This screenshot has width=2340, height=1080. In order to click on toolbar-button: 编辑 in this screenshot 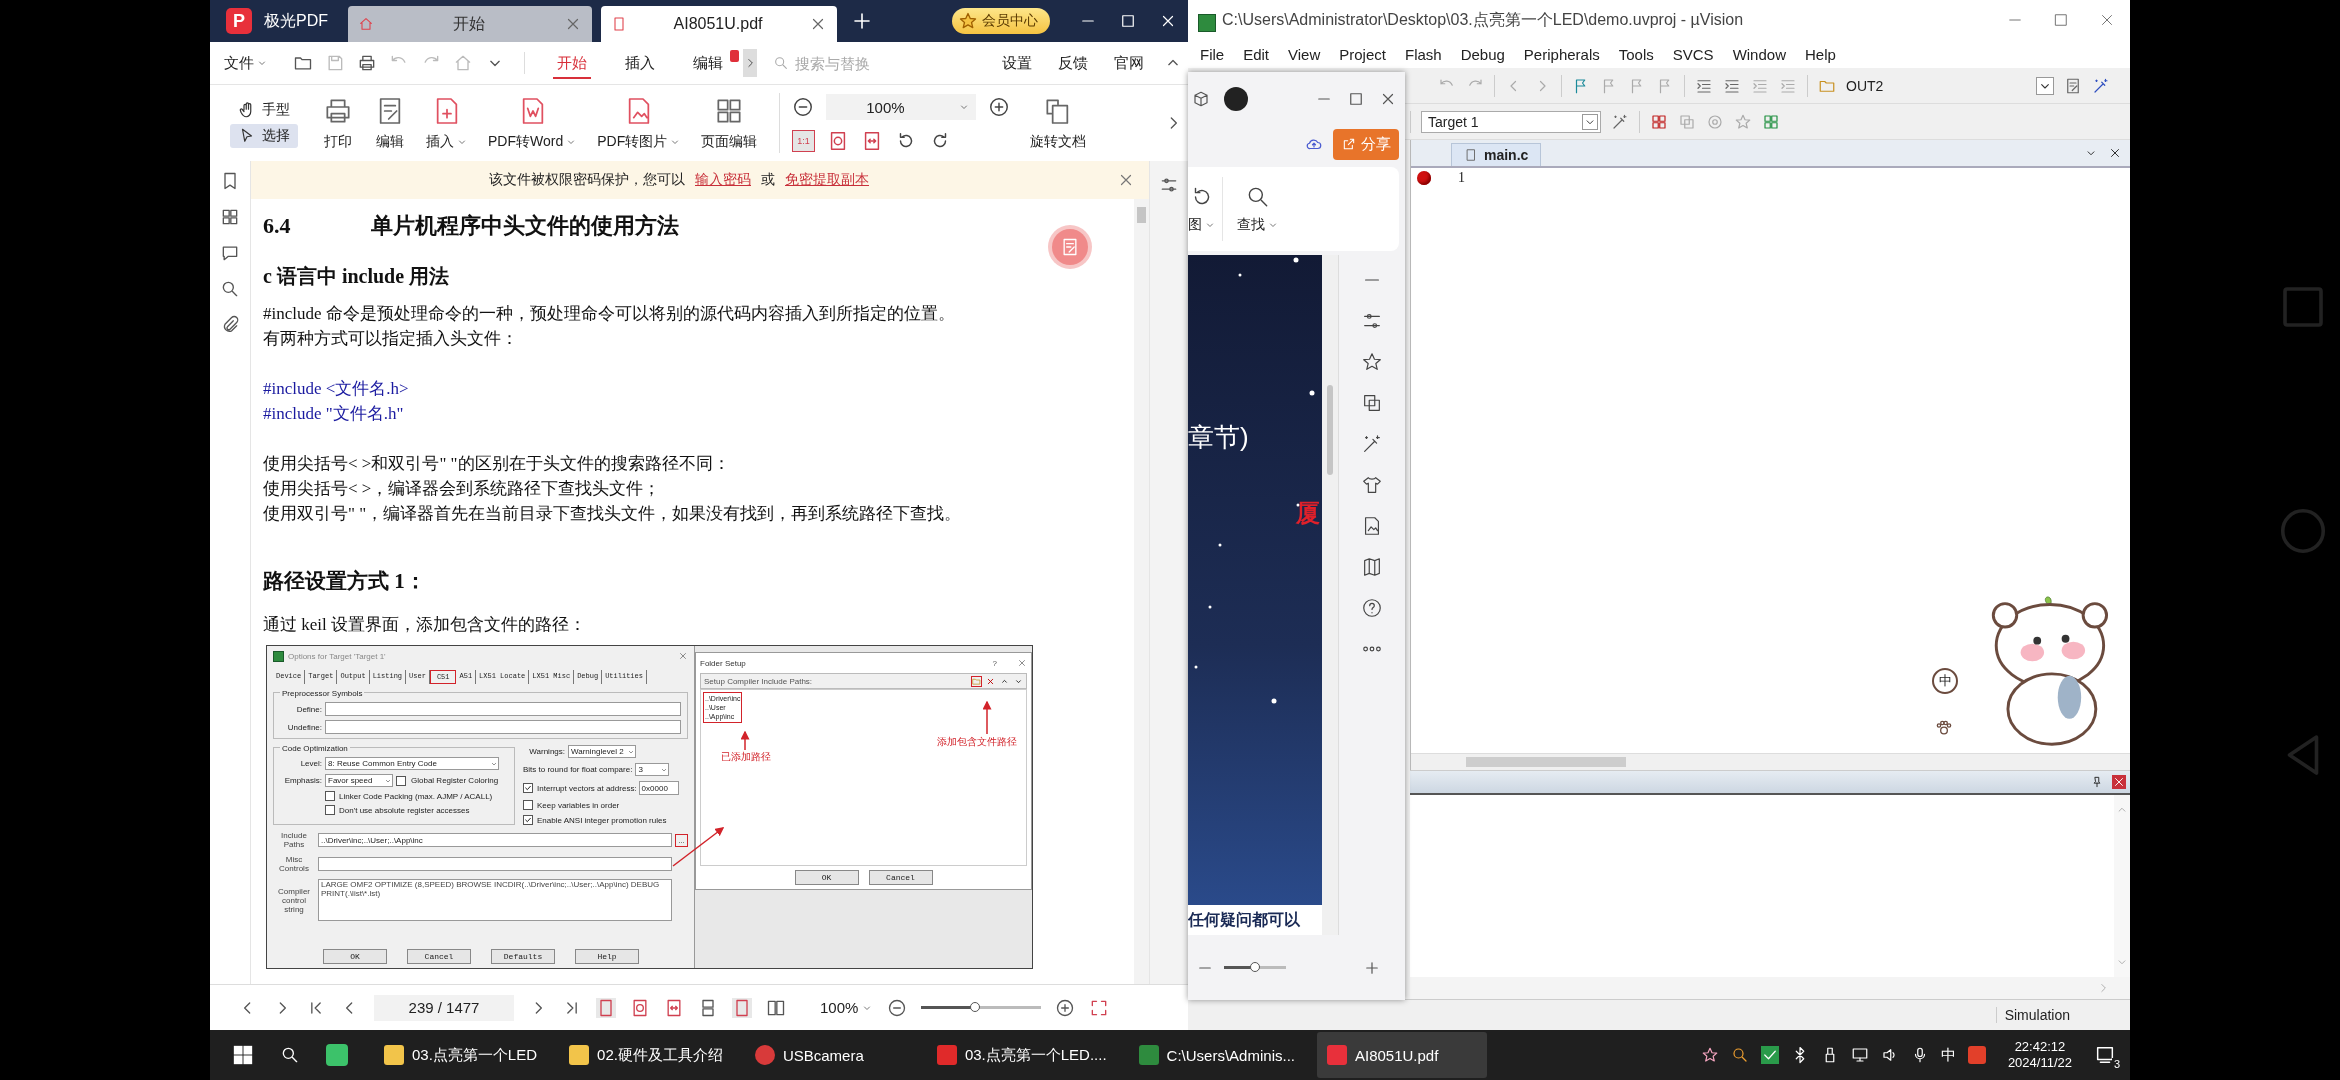, I will do `click(390, 123)`.